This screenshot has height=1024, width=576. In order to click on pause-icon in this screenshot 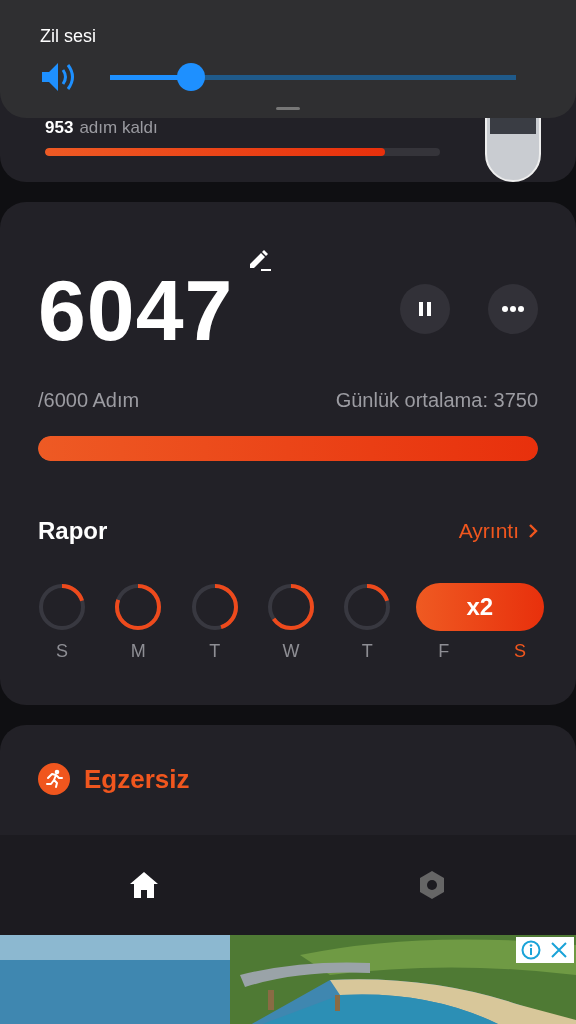, I will do `click(425, 309)`.